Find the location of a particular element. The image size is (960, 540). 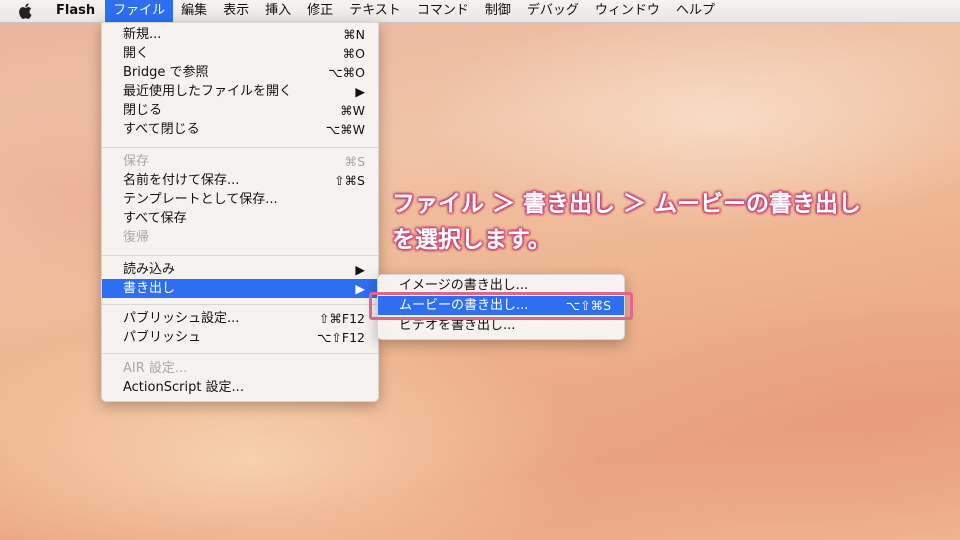

shortcut: ⇧⌘S is located at coordinates (349, 180).